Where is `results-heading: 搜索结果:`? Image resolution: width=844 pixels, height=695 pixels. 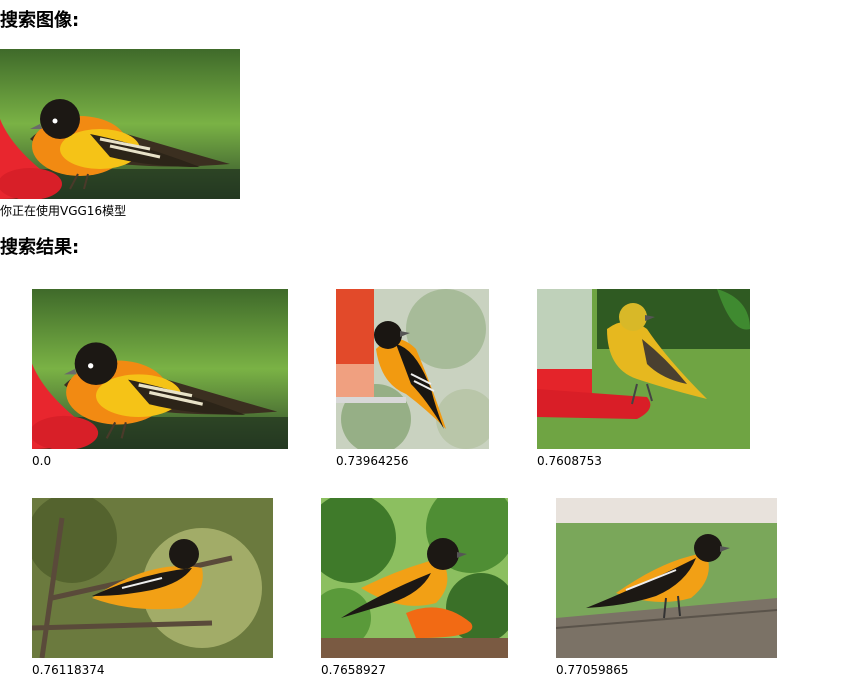
results-heading: 搜索结果: is located at coordinates (40, 247).